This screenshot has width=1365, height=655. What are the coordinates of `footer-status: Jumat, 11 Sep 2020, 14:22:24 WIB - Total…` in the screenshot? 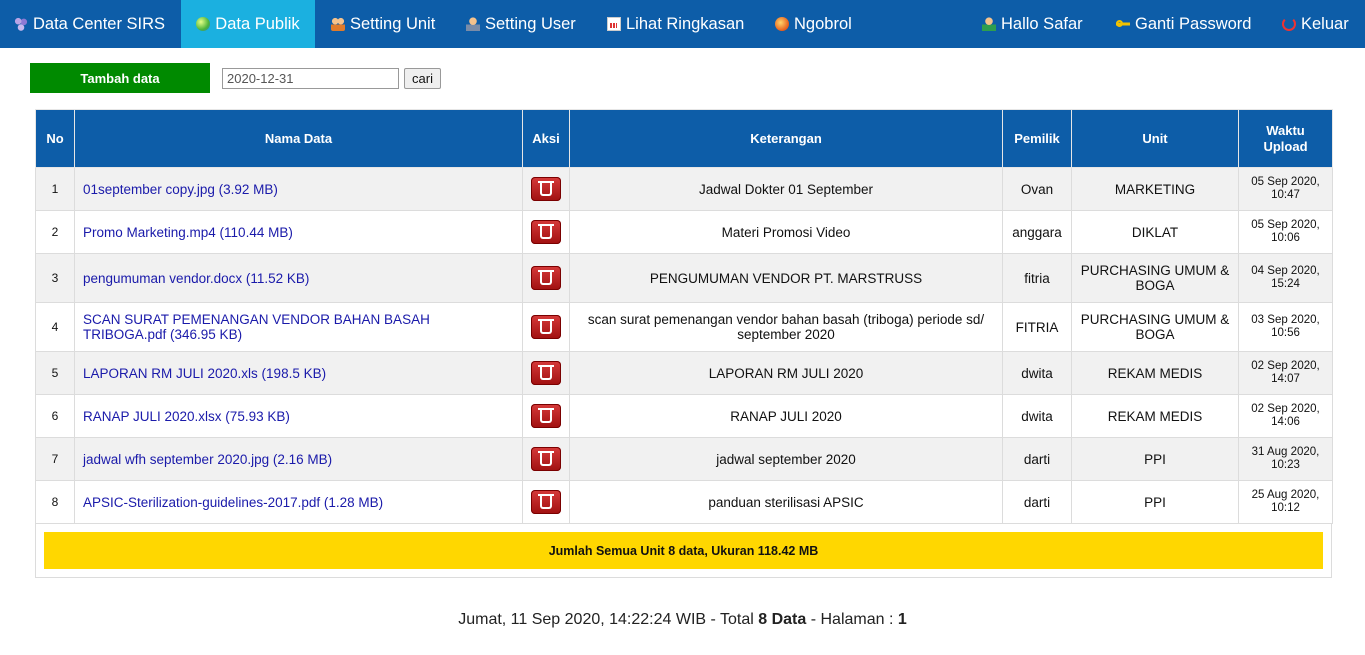 It's located at (682, 620).